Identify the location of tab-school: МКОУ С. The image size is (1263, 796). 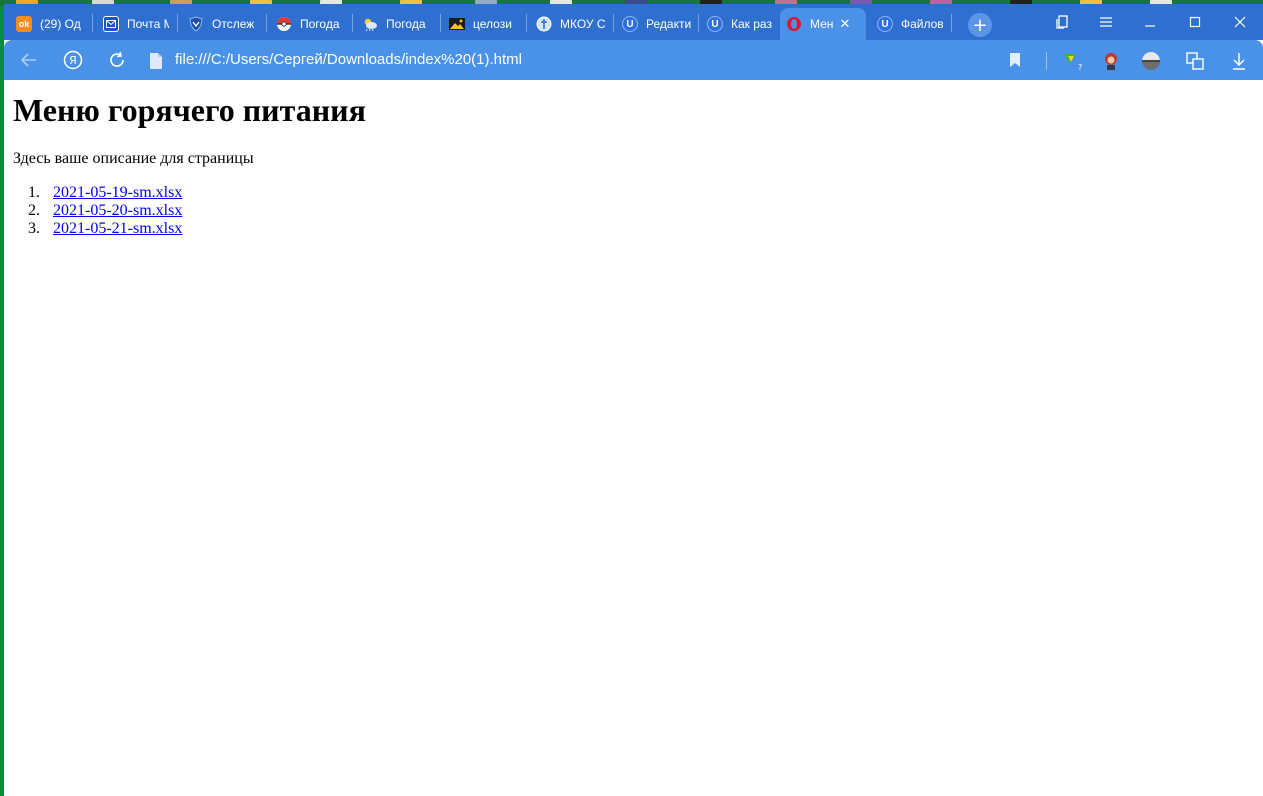
(570, 24).